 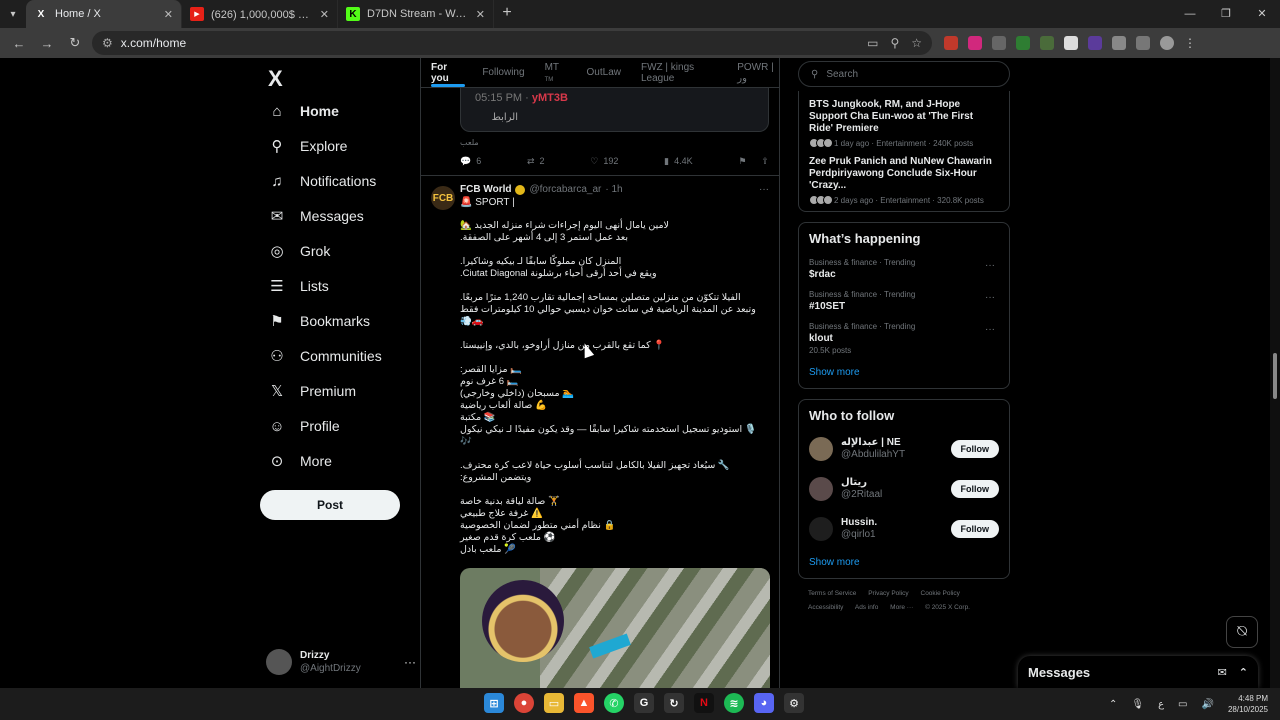 What do you see at coordinates (794, 703) in the screenshot?
I see `settings-icon: ⚙` at bounding box center [794, 703].